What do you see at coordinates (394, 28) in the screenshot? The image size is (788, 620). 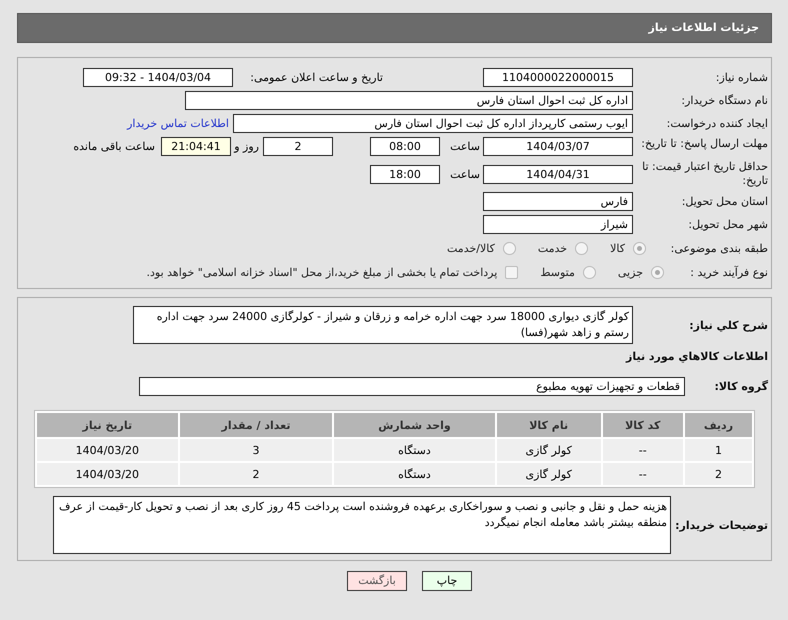 I see `page-title: جزئیات اطلاعات نیاز` at bounding box center [394, 28].